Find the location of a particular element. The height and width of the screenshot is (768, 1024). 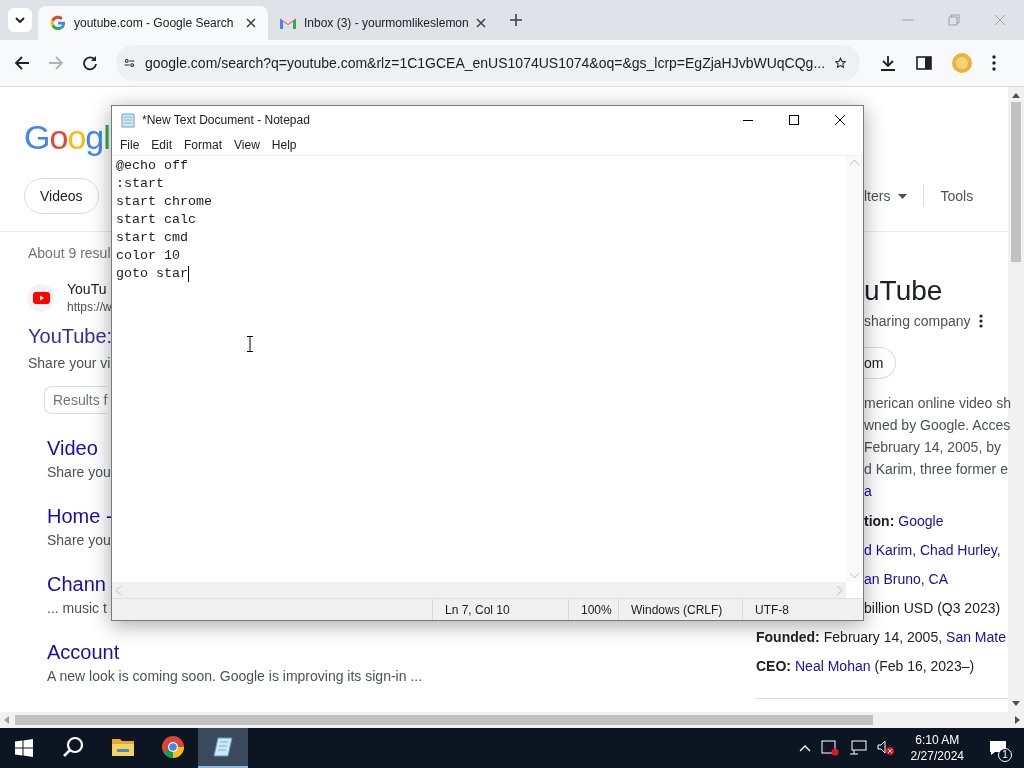

minimize-icon is located at coordinates (748, 120).